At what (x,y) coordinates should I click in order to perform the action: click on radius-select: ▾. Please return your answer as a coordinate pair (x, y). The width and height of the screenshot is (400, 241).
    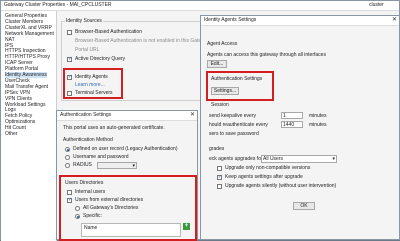
    Looking at the image, I should click on (117, 165).